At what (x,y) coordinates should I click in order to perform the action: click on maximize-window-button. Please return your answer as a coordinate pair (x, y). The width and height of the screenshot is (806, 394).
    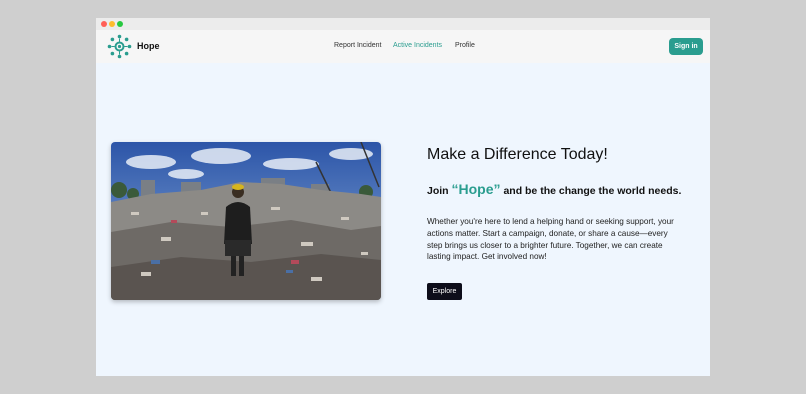
    Looking at the image, I should click on (120, 24).